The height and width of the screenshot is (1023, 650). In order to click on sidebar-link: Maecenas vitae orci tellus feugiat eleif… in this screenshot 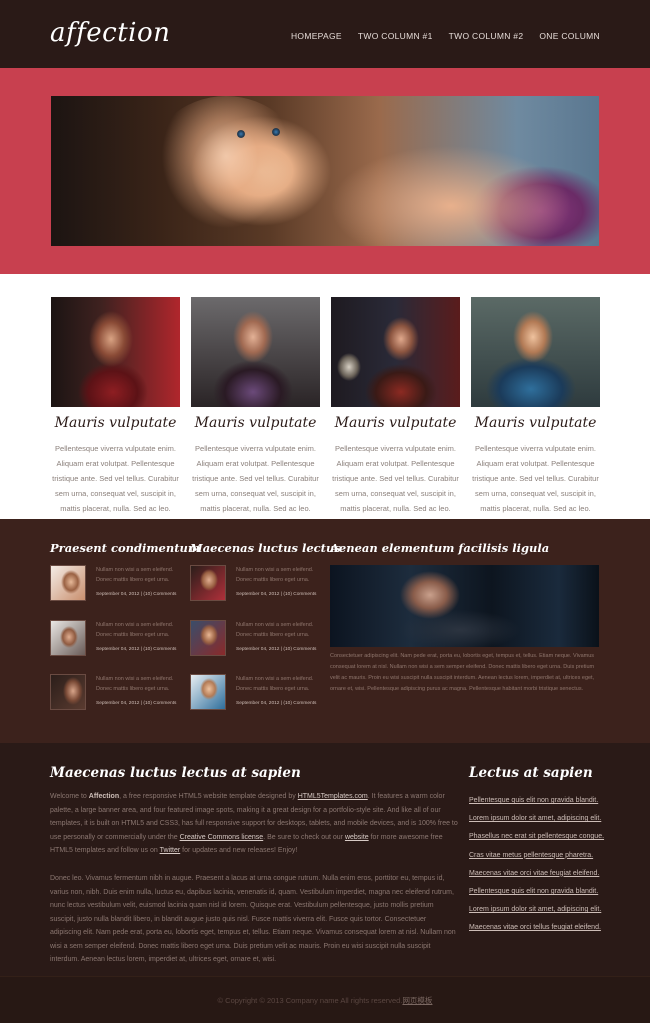, I will do `click(539, 928)`.